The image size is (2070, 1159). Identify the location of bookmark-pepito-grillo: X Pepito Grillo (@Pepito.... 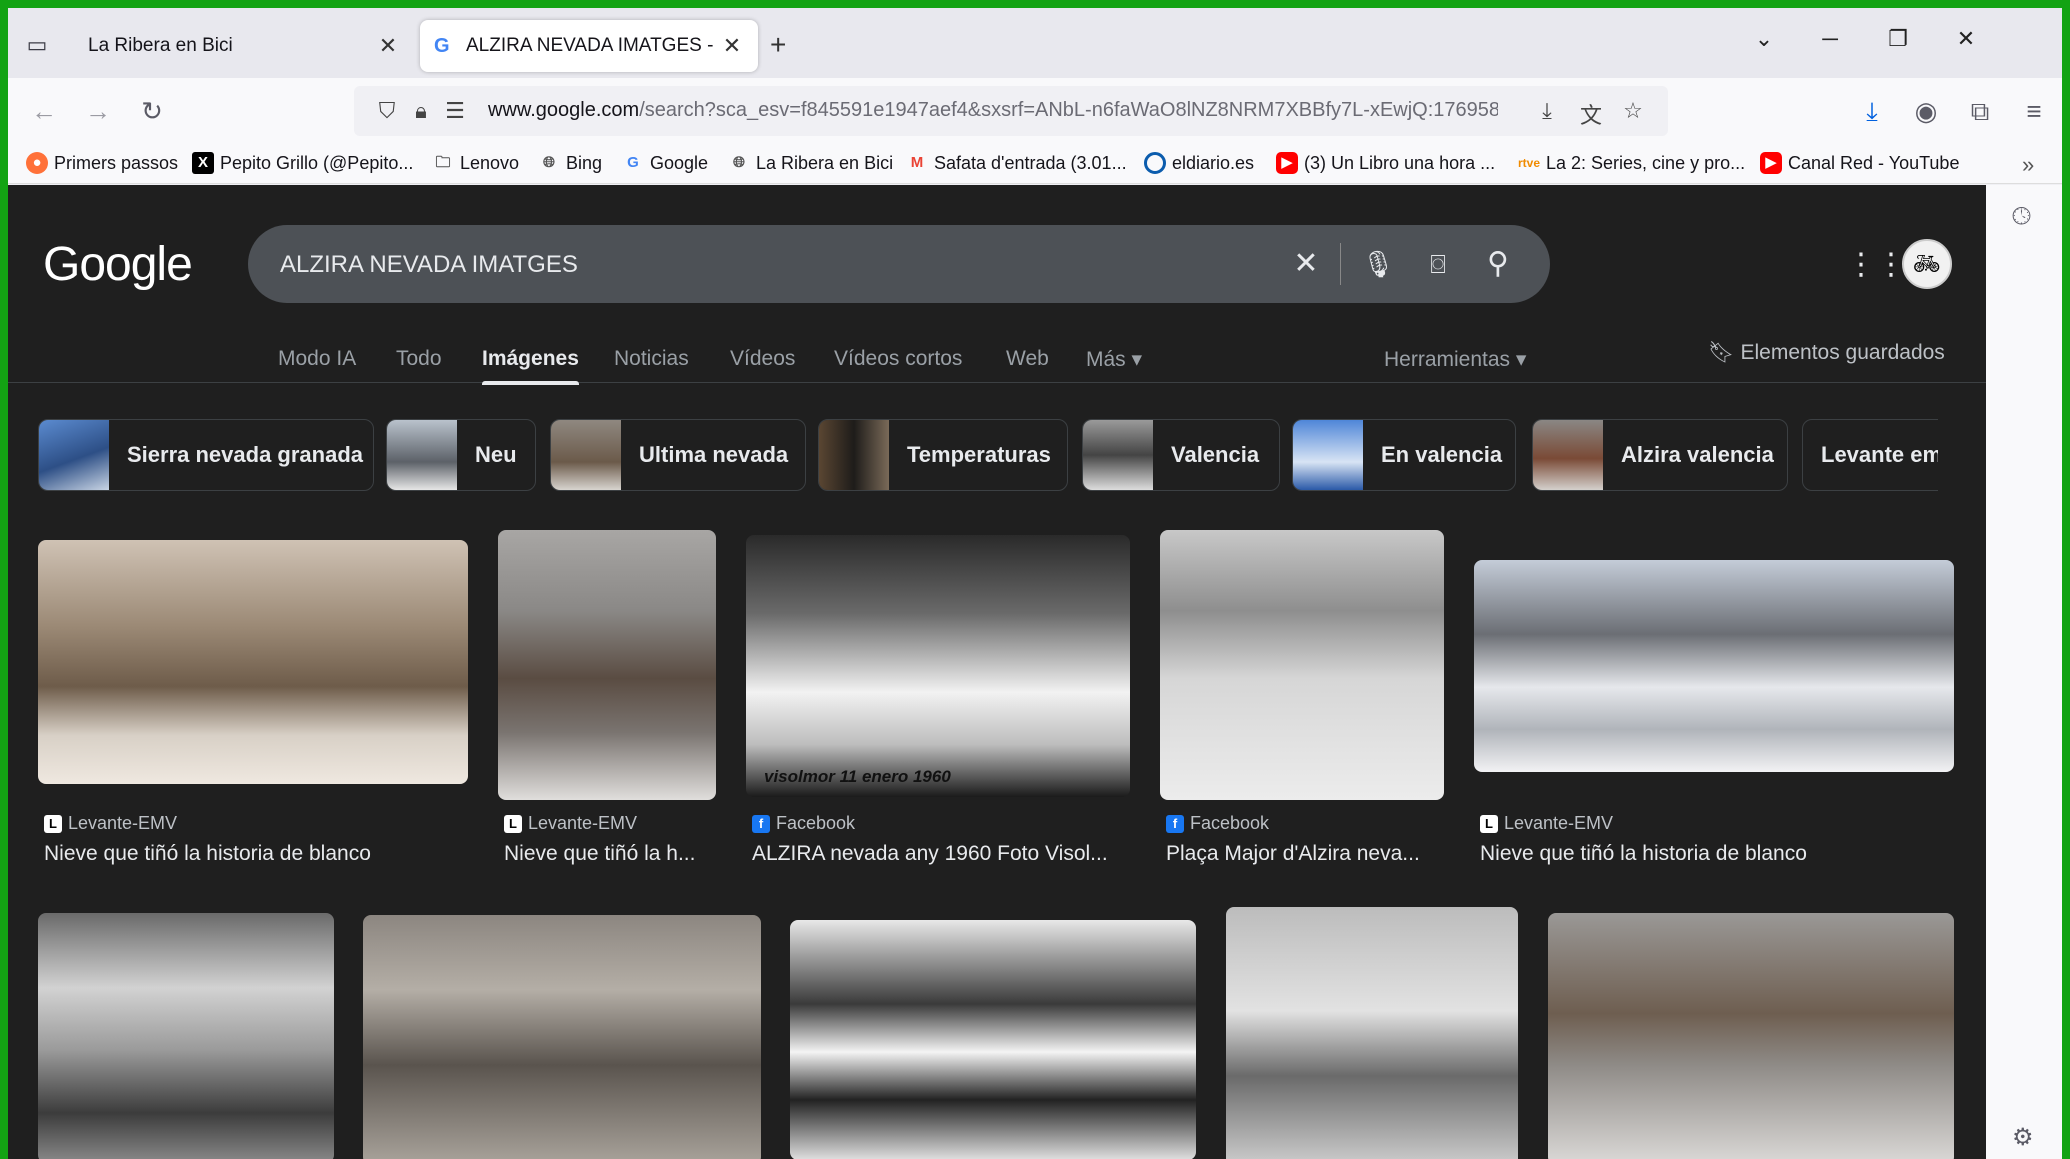
(302, 163).